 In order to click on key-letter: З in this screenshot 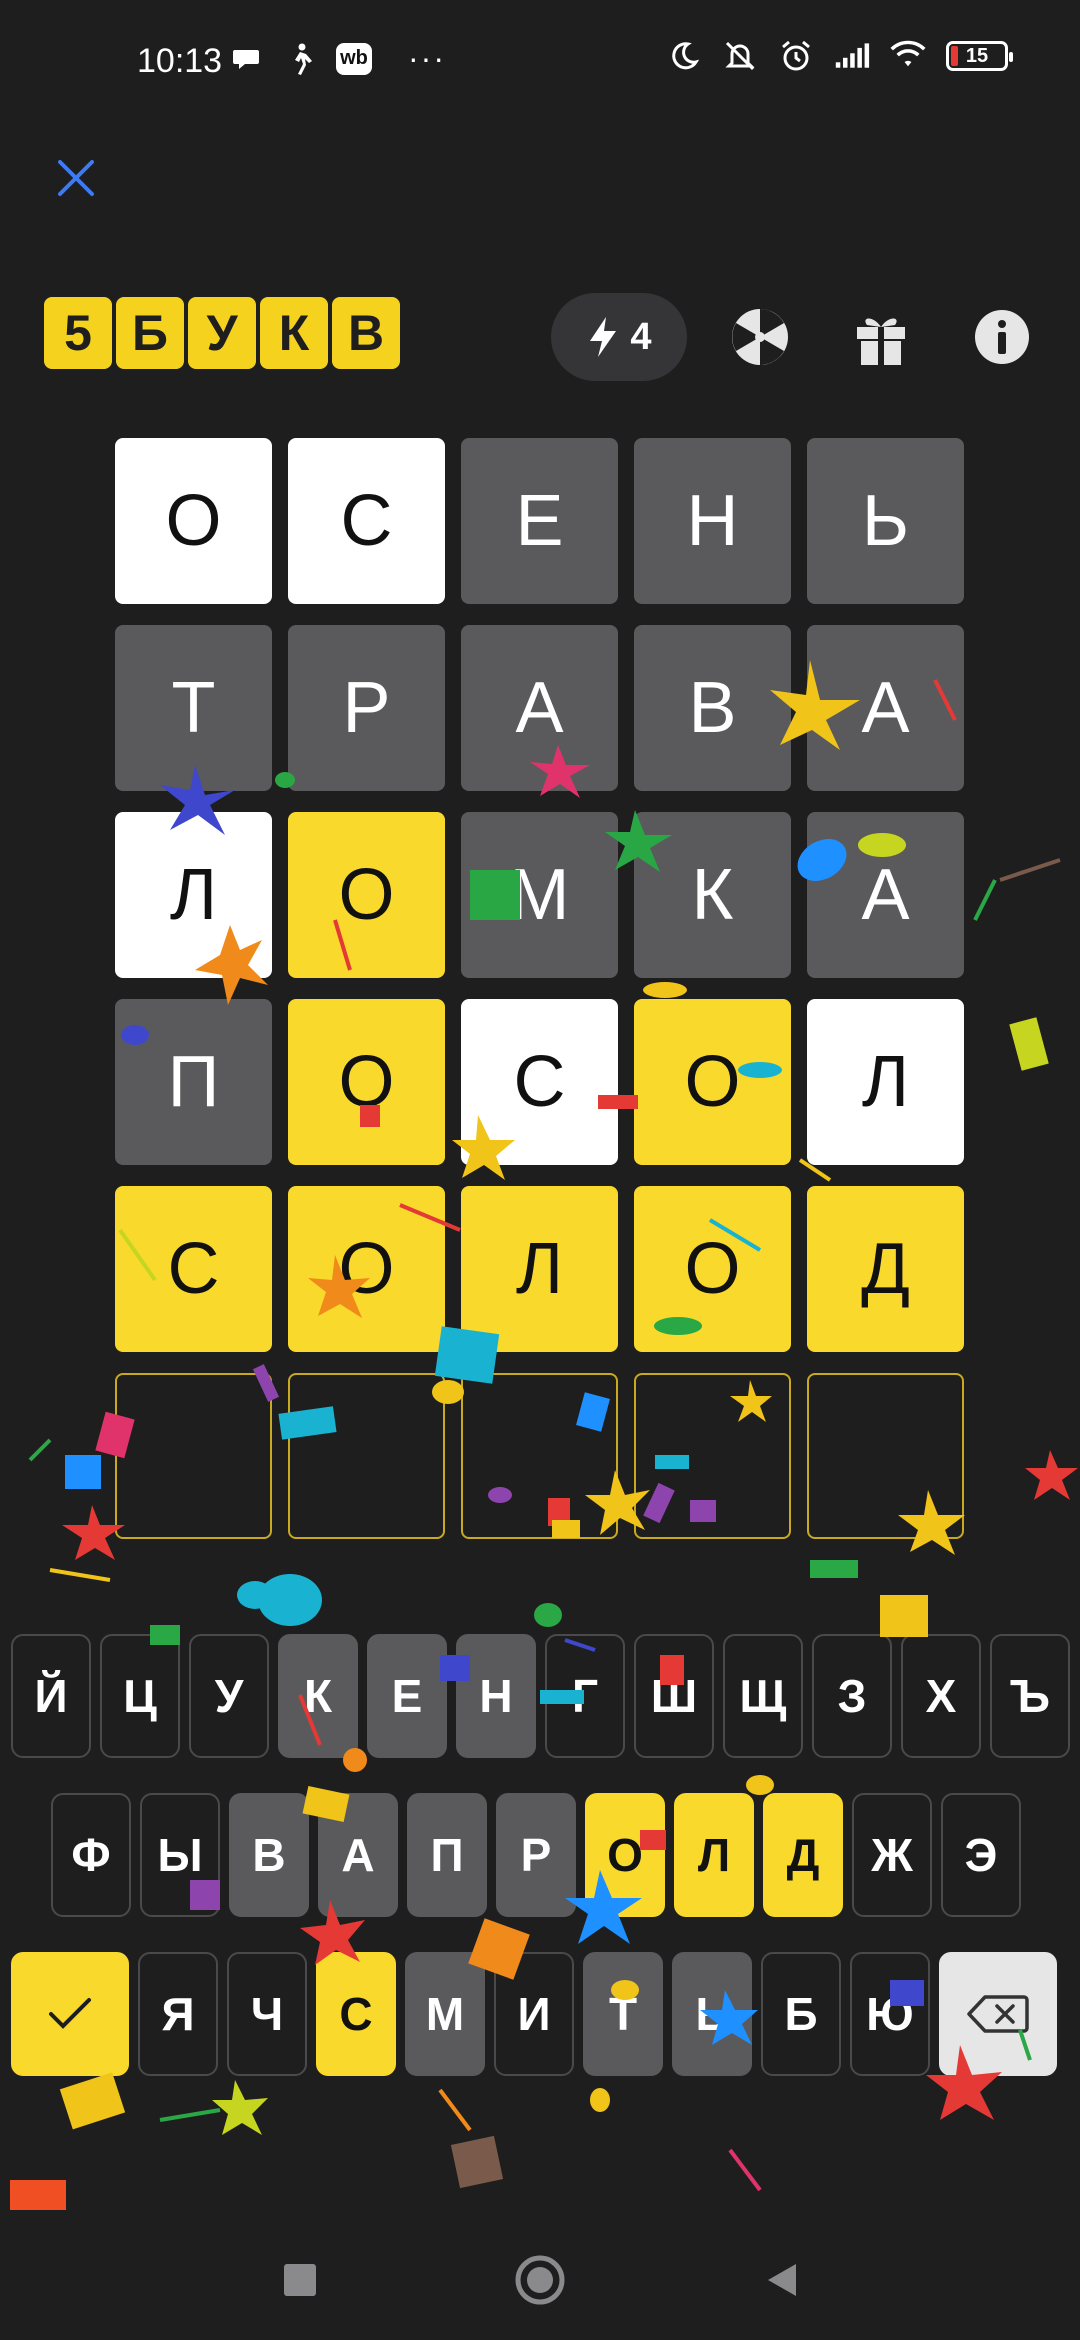, I will do `click(852, 1696)`.